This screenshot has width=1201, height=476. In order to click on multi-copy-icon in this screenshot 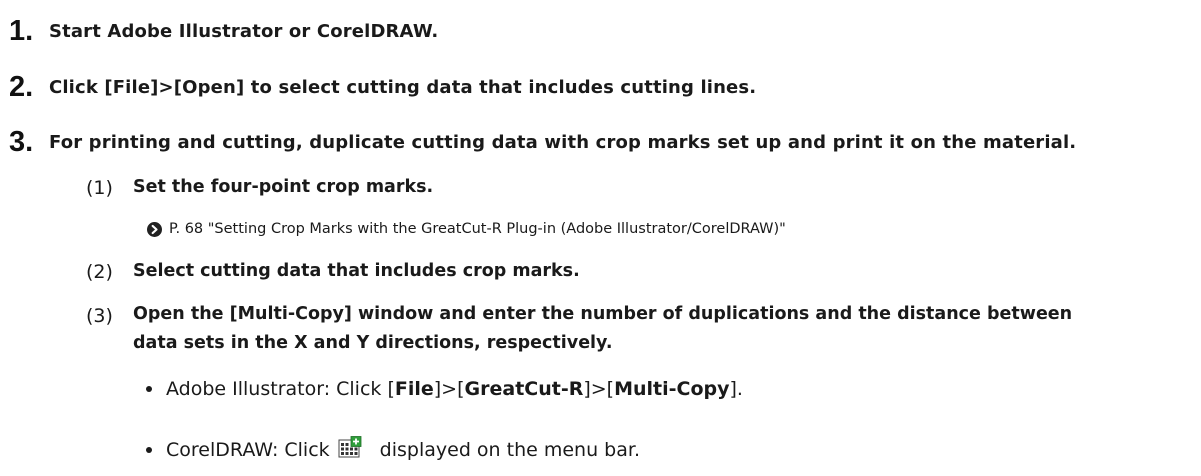, I will do `click(350, 447)`.